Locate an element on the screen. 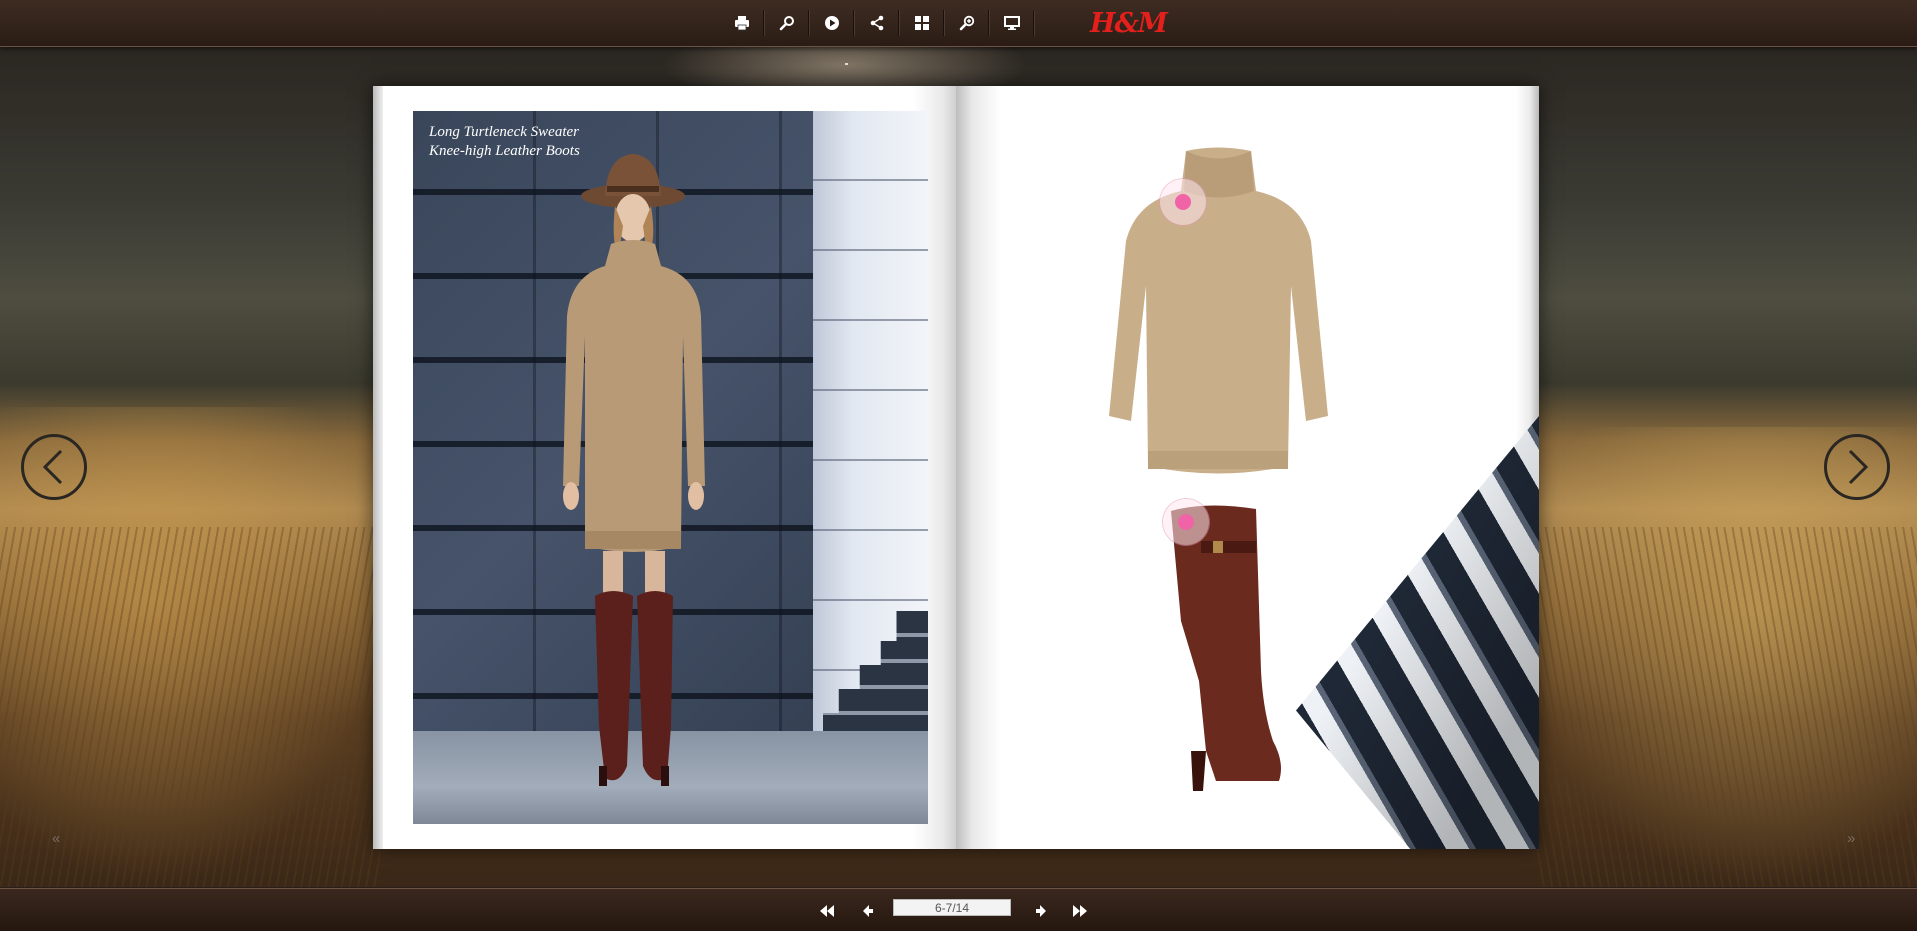 Image resolution: width=1917 pixels, height=931 pixels. play-icon is located at coordinates (832, 23).